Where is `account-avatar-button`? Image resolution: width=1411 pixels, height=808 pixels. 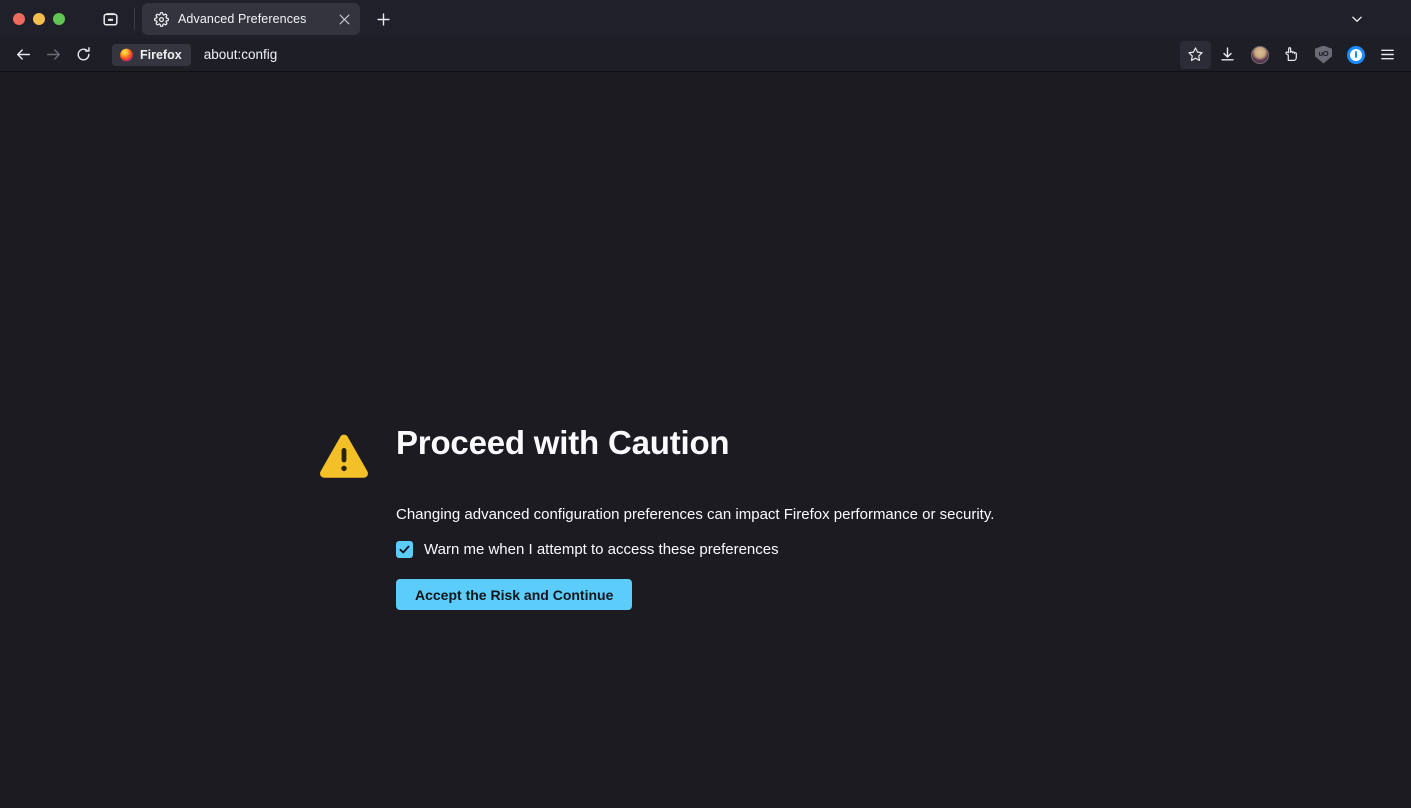 account-avatar-button is located at coordinates (1259, 55).